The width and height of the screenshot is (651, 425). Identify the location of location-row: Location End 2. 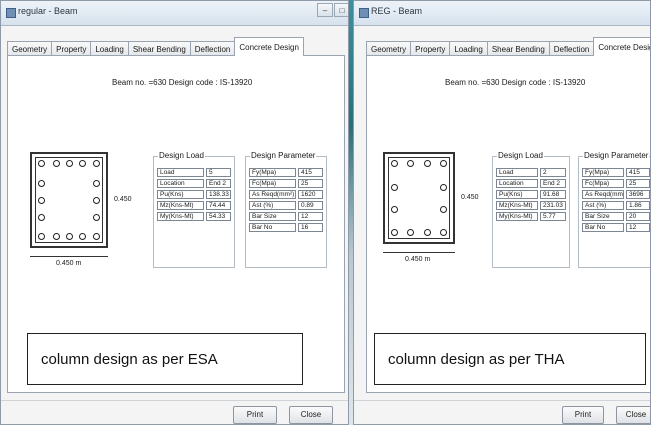
(194, 183).